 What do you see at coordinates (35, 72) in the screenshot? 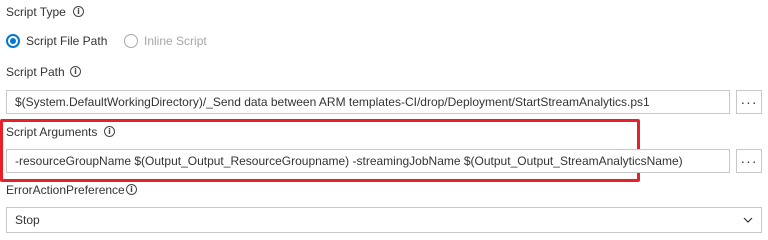
I see `script-path-label: Script Path` at bounding box center [35, 72].